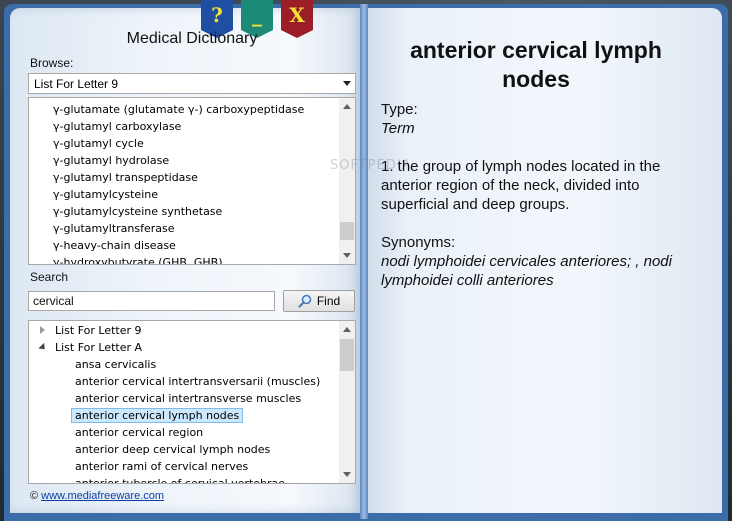 This screenshot has width=732, height=521. What do you see at coordinates (192, 83) in the screenshot?
I see `browse-select: List For Letter 9` at bounding box center [192, 83].